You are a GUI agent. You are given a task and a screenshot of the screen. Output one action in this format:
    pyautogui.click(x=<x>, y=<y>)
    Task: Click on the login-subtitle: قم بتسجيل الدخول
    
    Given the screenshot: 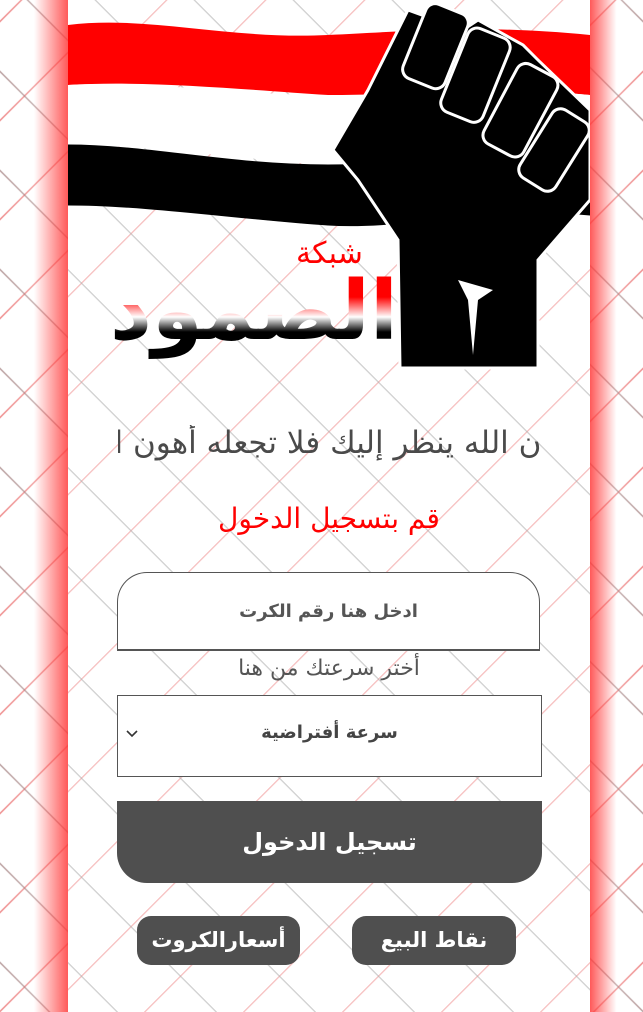 What is the action you would take?
    pyautogui.click(x=329, y=518)
    